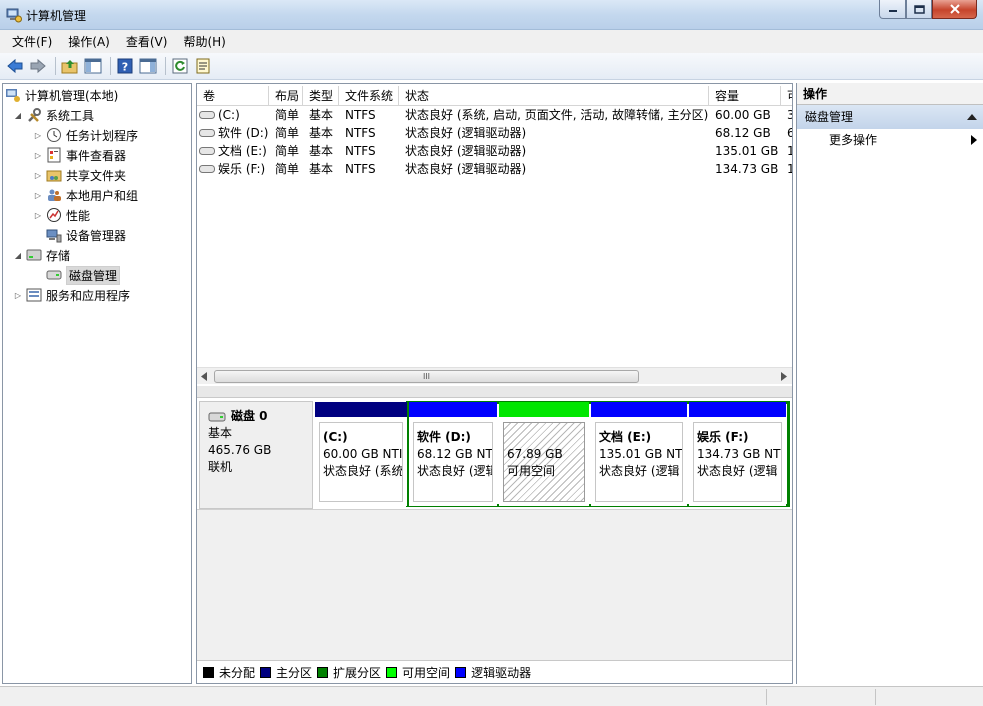 The height and width of the screenshot is (706, 983). What do you see at coordinates (444, 437) in the screenshot?
I see `partition-title: 软件 (D:)` at bounding box center [444, 437].